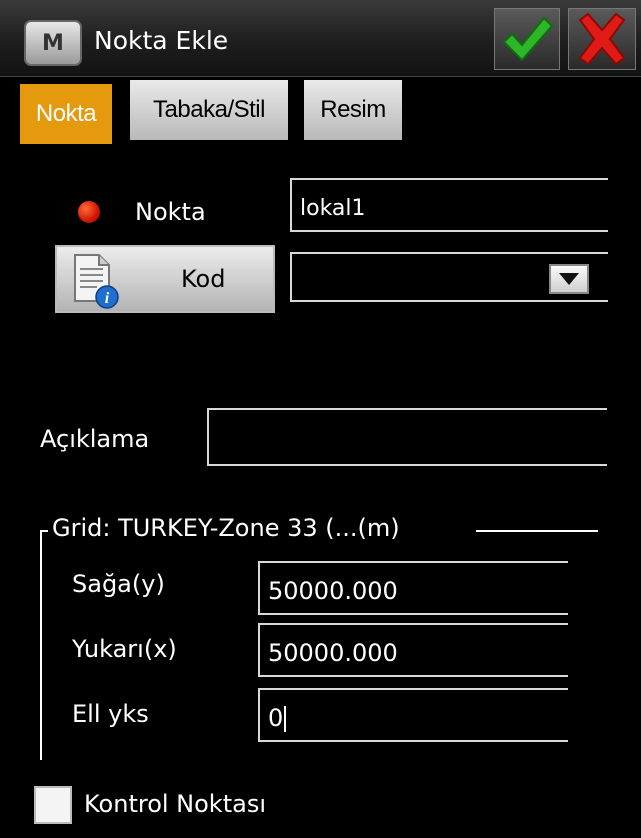 This screenshot has height=838, width=641. I want to click on chevron-down-icon, so click(569, 279).